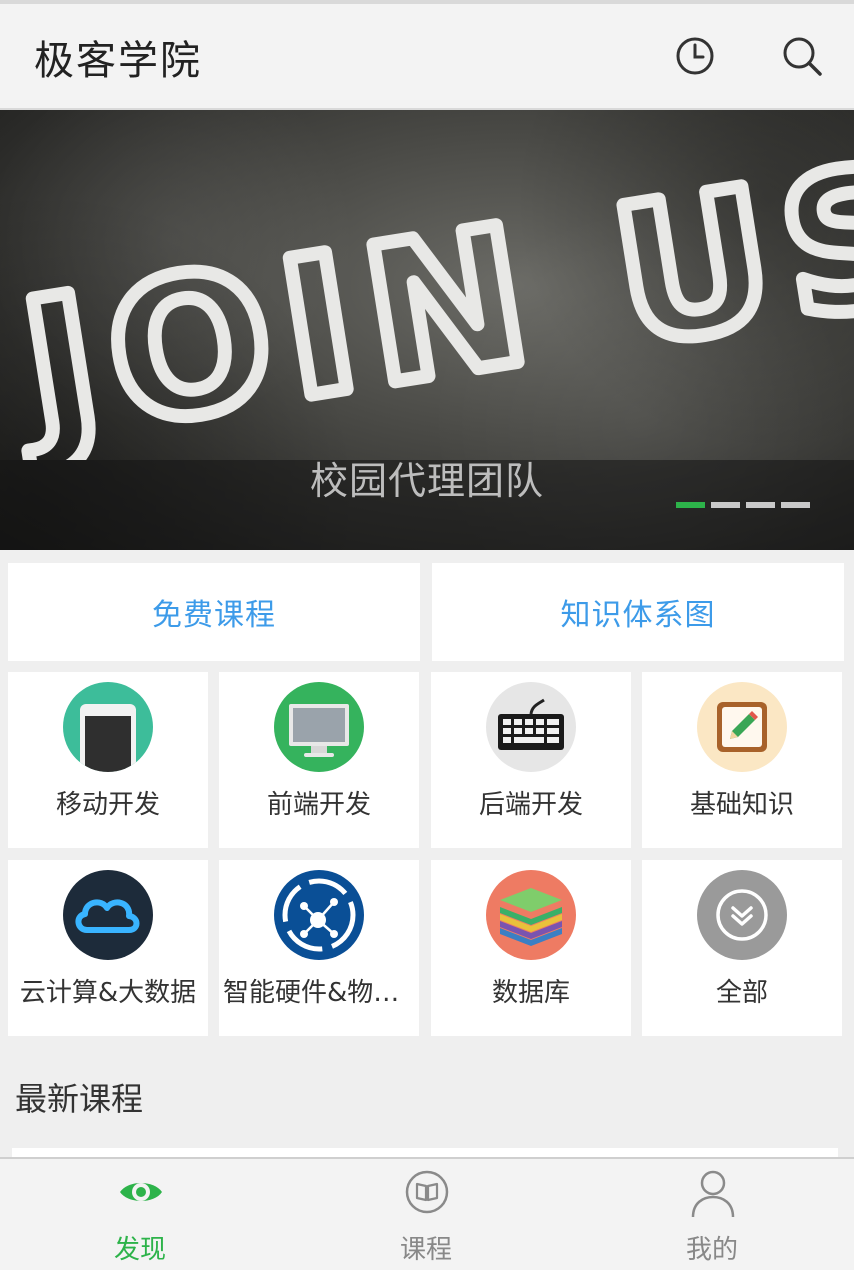 The width and height of the screenshot is (854, 1270). What do you see at coordinates (741, 805) in the screenshot?
I see `category-label: 基础知识` at bounding box center [741, 805].